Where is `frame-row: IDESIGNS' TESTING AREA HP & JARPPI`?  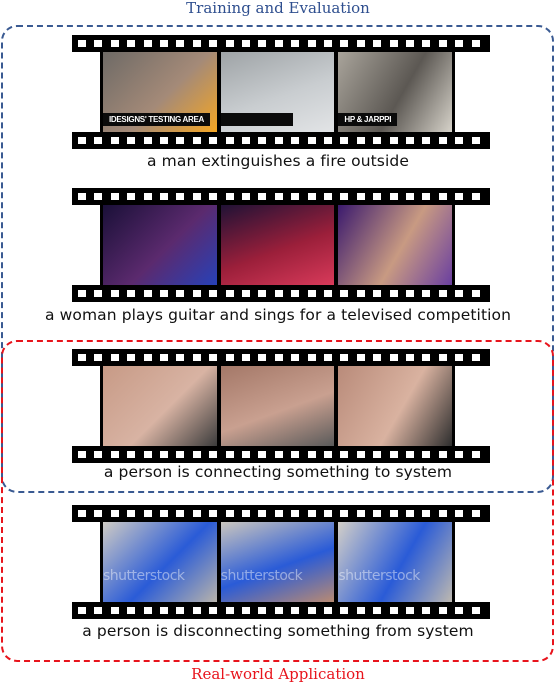
frame-row: IDESIGNS' TESTING AREA HP & JARPPI is located at coordinates (277, 92).